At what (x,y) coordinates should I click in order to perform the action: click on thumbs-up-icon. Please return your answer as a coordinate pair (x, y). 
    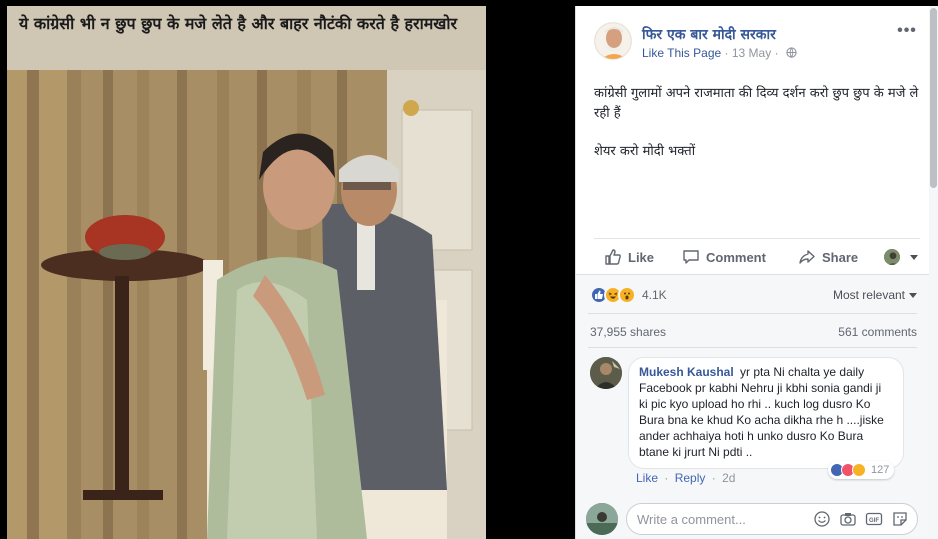
    Looking at the image, I should click on (613, 257).